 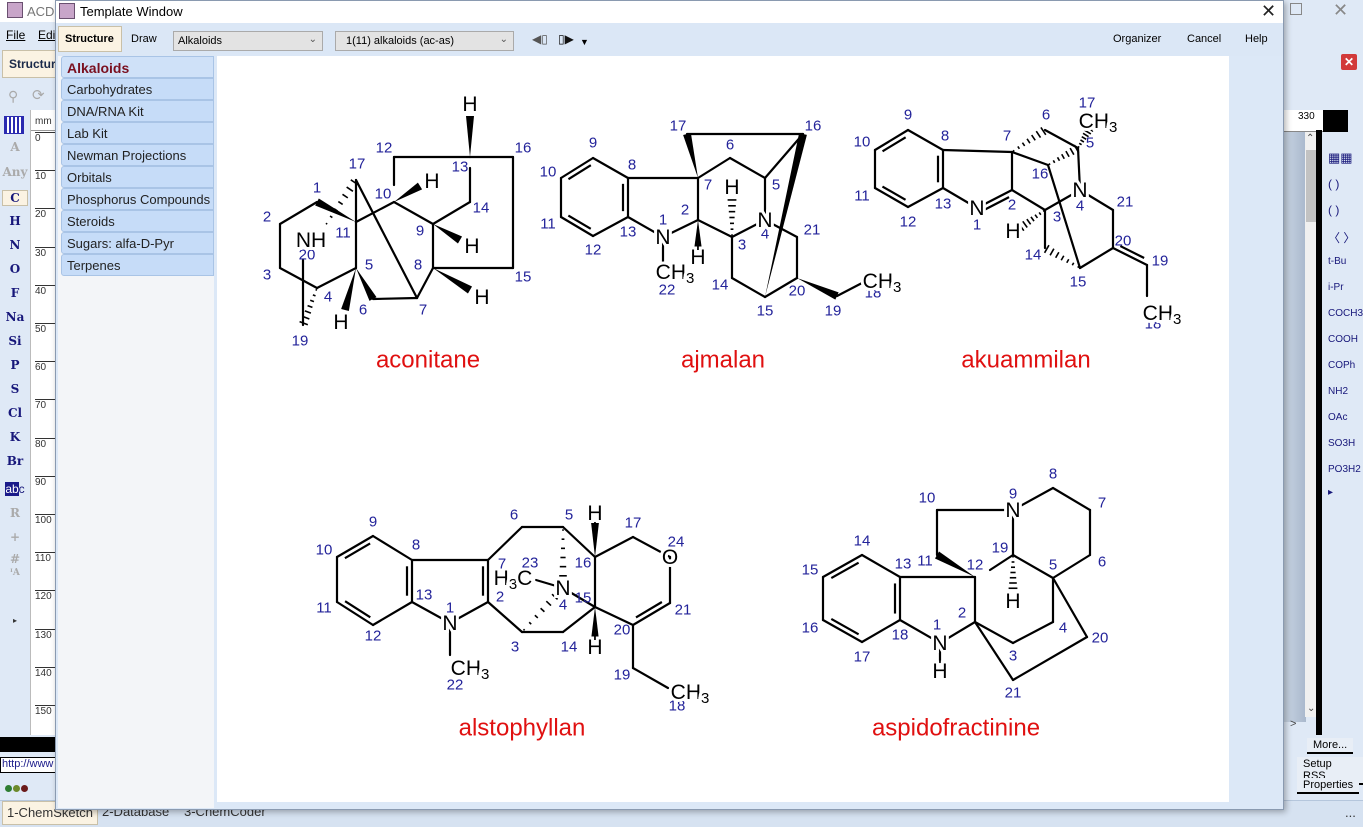 I want to click on atom-locant: 4, so click(x=328, y=297).